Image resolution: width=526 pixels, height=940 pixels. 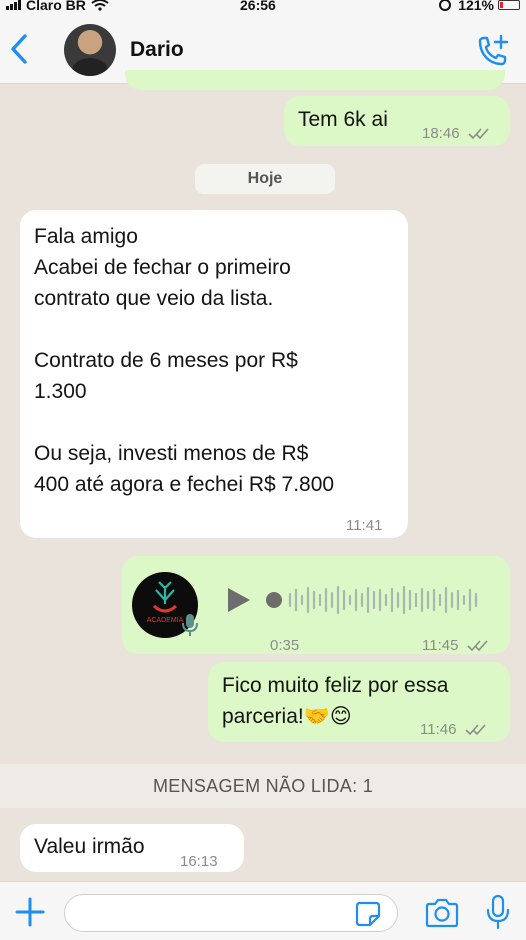 What do you see at coordinates (265, 179) in the screenshot?
I see `date-chip: Hoje` at bounding box center [265, 179].